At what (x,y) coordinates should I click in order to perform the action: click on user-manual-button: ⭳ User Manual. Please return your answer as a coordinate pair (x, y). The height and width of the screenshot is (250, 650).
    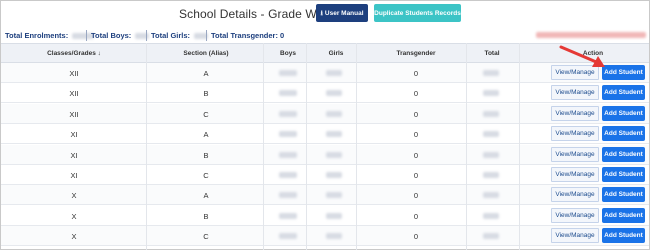
    Looking at the image, I should click on (342, 13).